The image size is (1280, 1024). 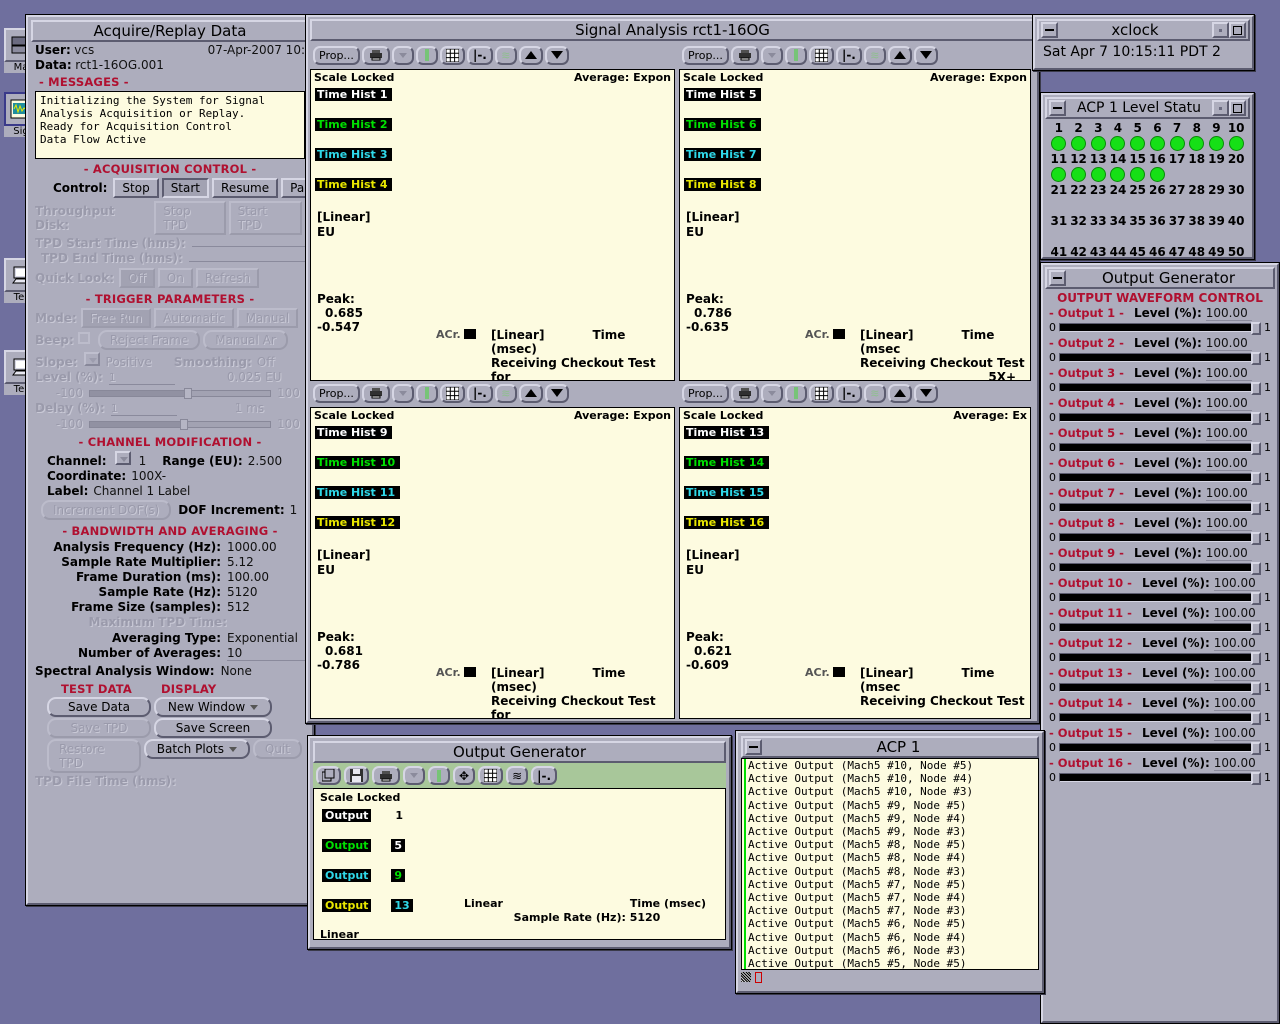 What do you see at coordinates (727, 522) in the screenshot?
I see `trace-legend-4: Time Hist 16` at bounding box center [727, 522].